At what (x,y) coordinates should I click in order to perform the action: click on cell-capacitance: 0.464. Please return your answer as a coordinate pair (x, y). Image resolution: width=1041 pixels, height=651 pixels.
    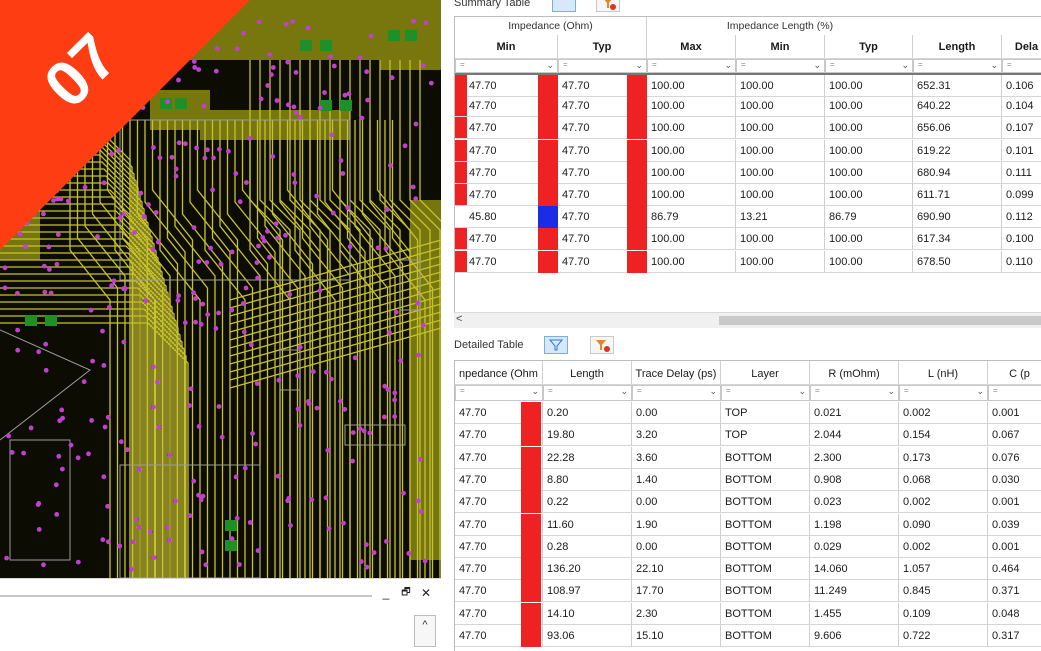
    Looking at the image, I should click on (1014, 569).